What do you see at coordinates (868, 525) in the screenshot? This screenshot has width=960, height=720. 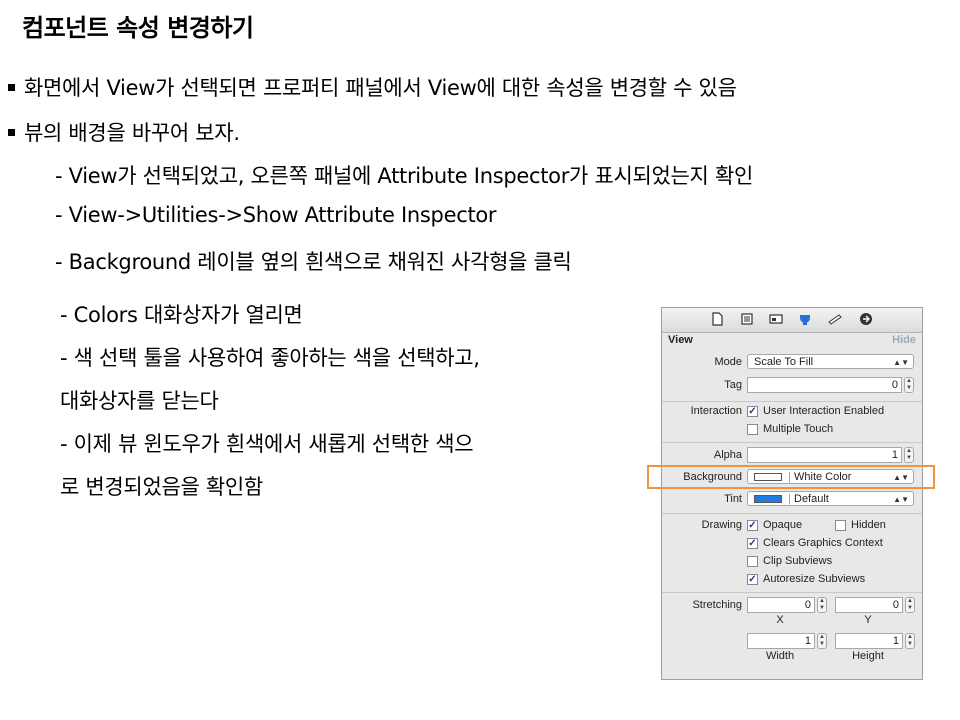 I see `hidden-label: Hidden` at bounding box center [868, 525].